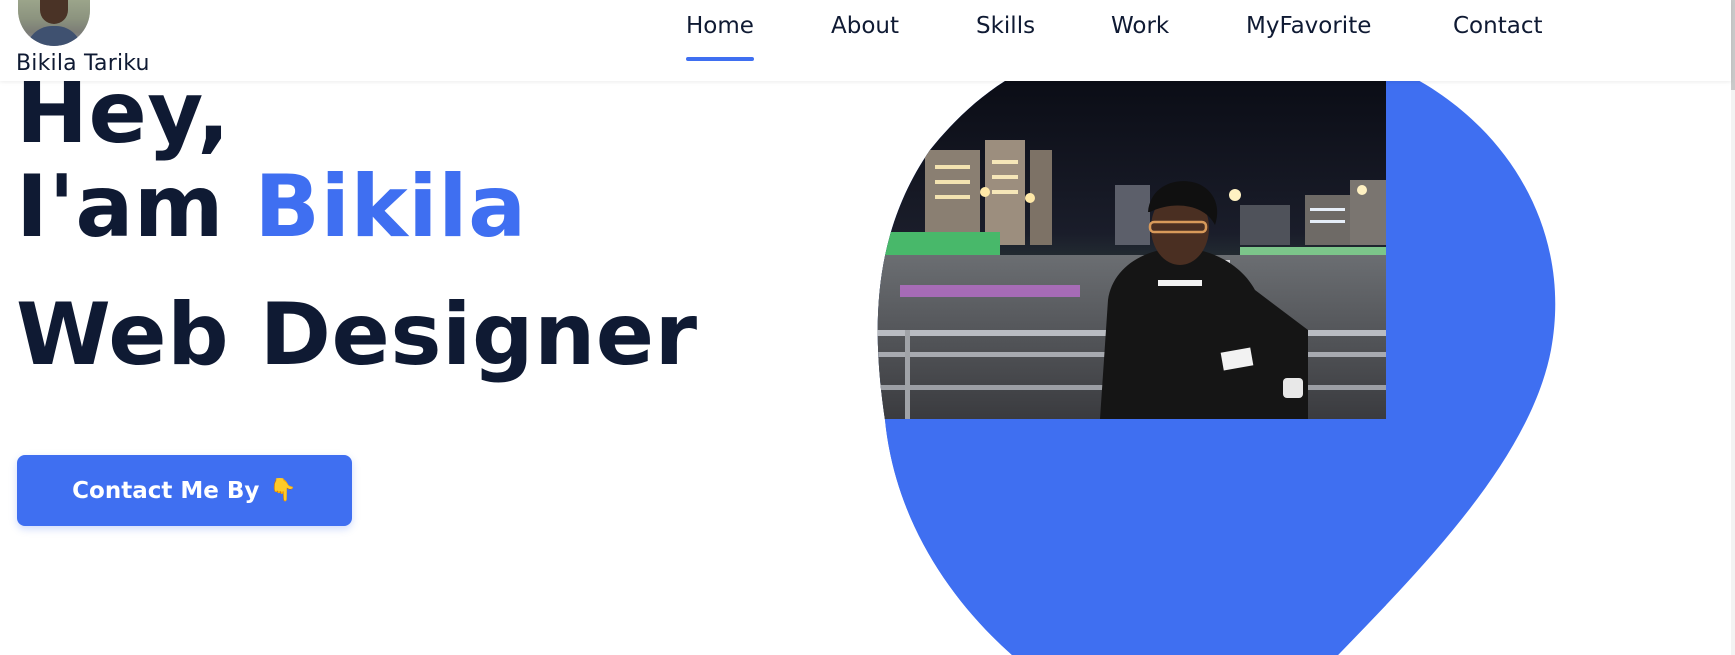 Image resolution: width=1735 pixels, height=655 pixels. Describe the element at coordinates (357, 335) in the screenshot. I see `hero-role: Web Designer` at that location.